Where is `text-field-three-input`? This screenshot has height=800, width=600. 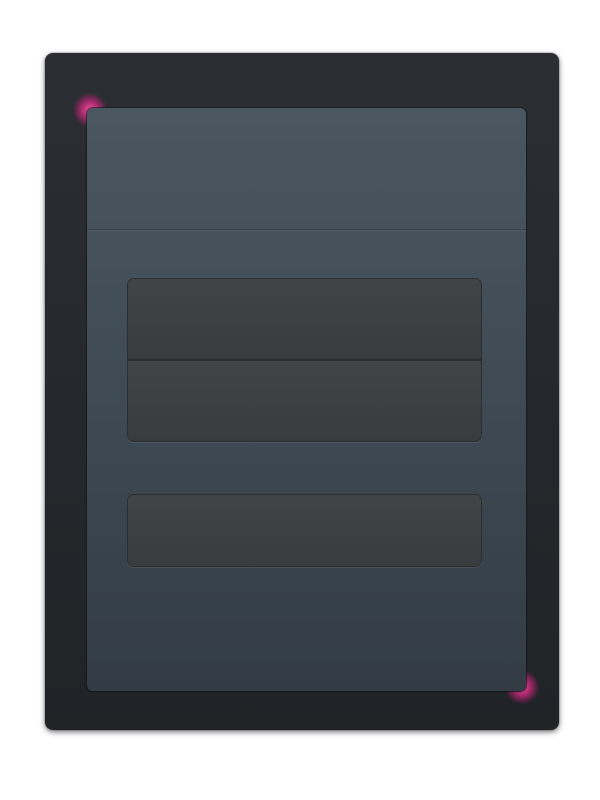 text-field-three-input is located at coordinates (304, 530).